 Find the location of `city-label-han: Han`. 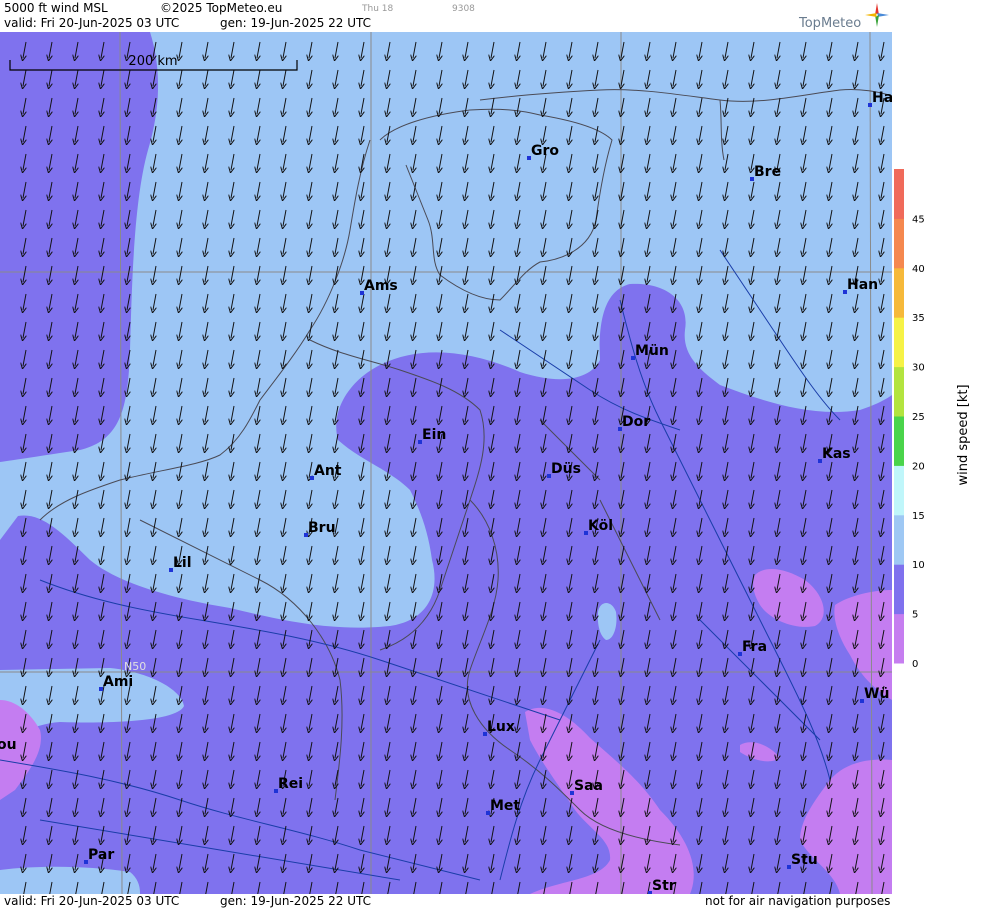

city-label-han: Han is located at coordinates (862, 285).